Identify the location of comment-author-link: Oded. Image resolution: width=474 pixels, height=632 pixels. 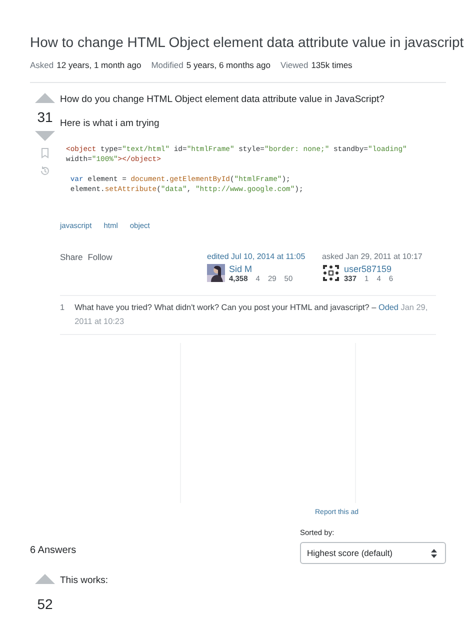
(388, 307).